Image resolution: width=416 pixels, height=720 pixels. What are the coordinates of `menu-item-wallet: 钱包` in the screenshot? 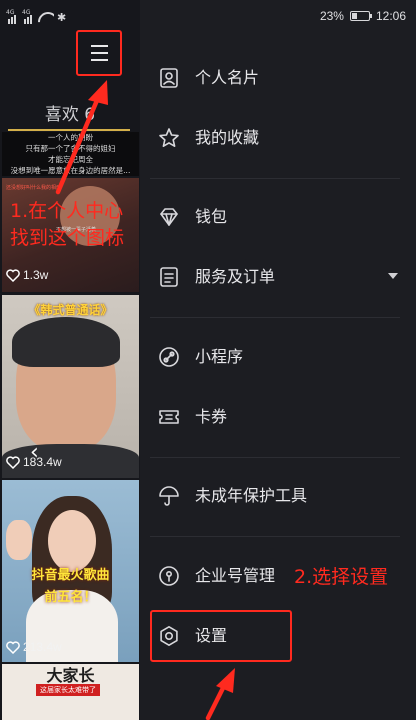 It's located at (278, 217).